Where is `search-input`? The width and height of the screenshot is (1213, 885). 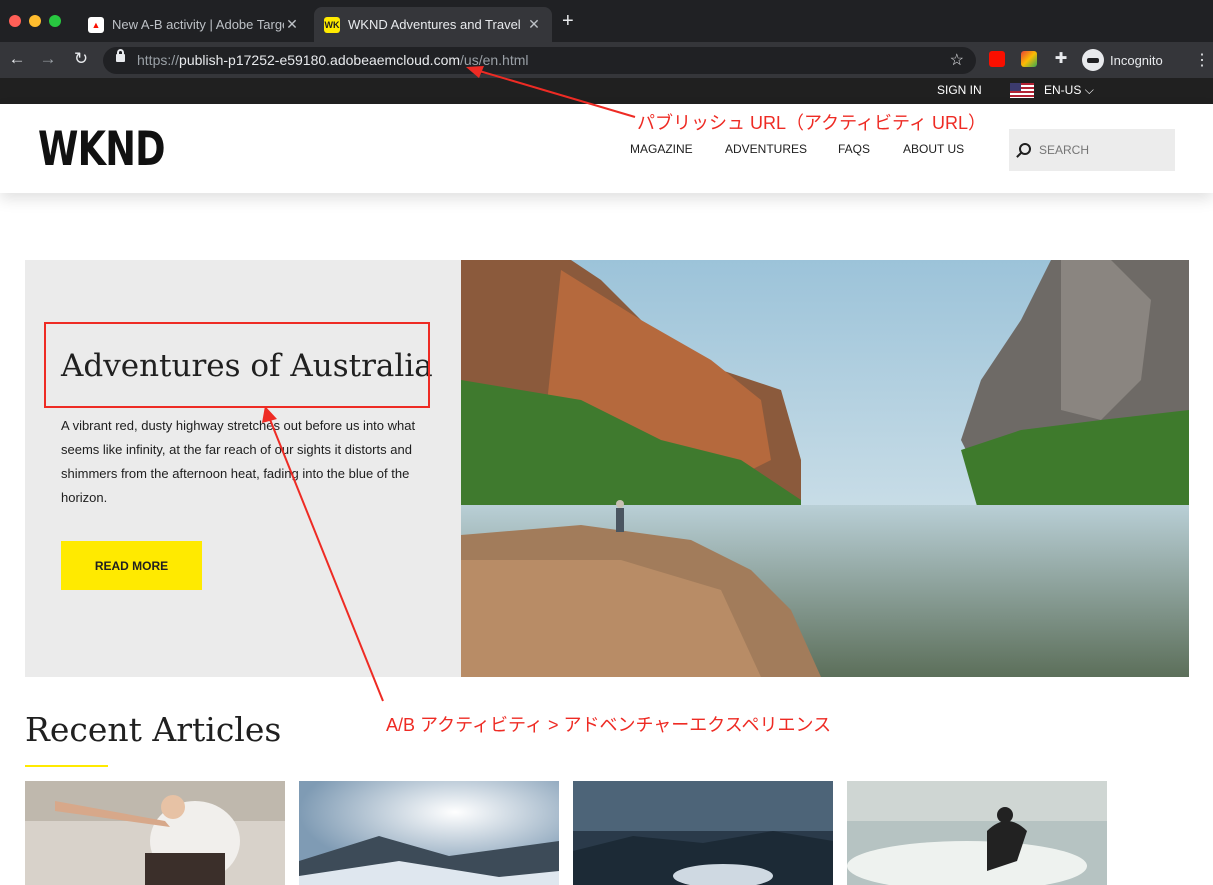
search-input is located at coordinates (1102, 150).